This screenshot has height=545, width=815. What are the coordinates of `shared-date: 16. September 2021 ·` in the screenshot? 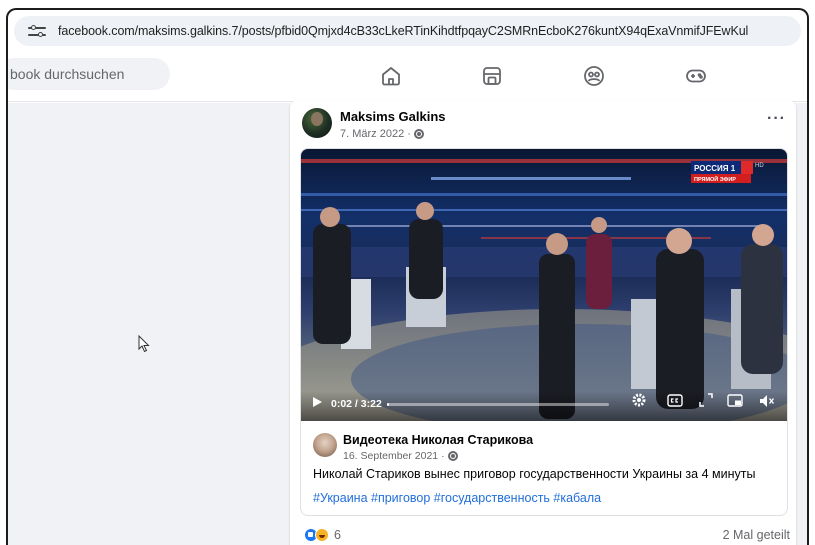 It's located at (394, 456).